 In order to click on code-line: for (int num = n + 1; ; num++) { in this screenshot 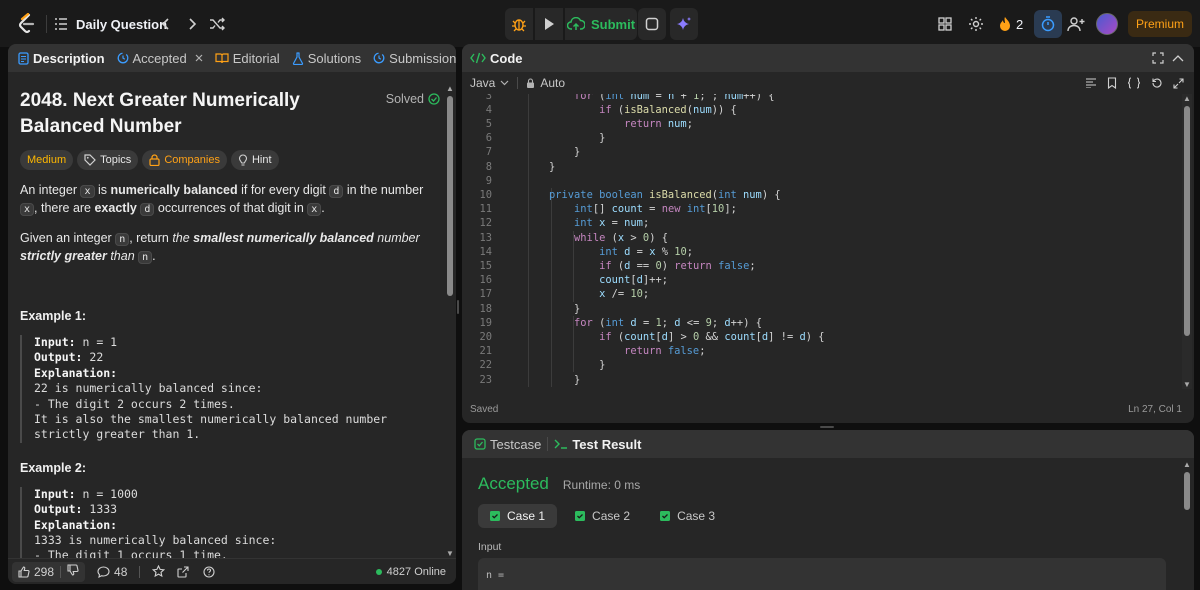, I will do `click(649, 98)`.